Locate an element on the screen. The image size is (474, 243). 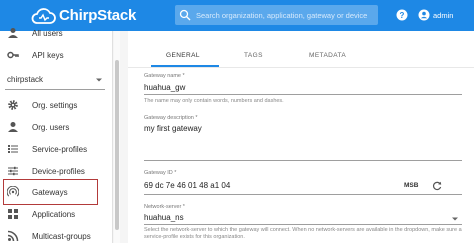
sidebar-item-service-profiles: Service-profiles is located at coordinates (56, 149).